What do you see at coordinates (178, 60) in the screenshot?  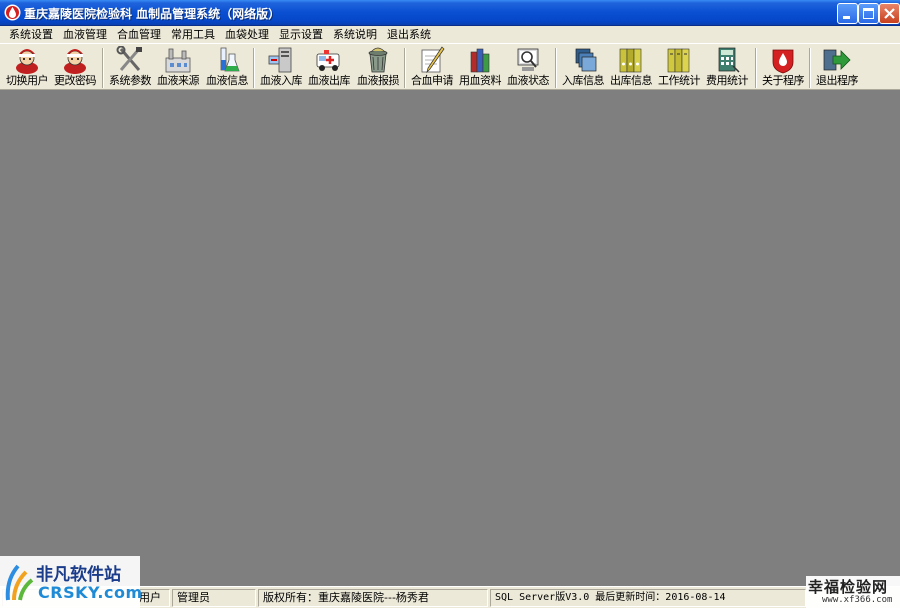 I see `factory-icon` at bounding box center [178, 60].